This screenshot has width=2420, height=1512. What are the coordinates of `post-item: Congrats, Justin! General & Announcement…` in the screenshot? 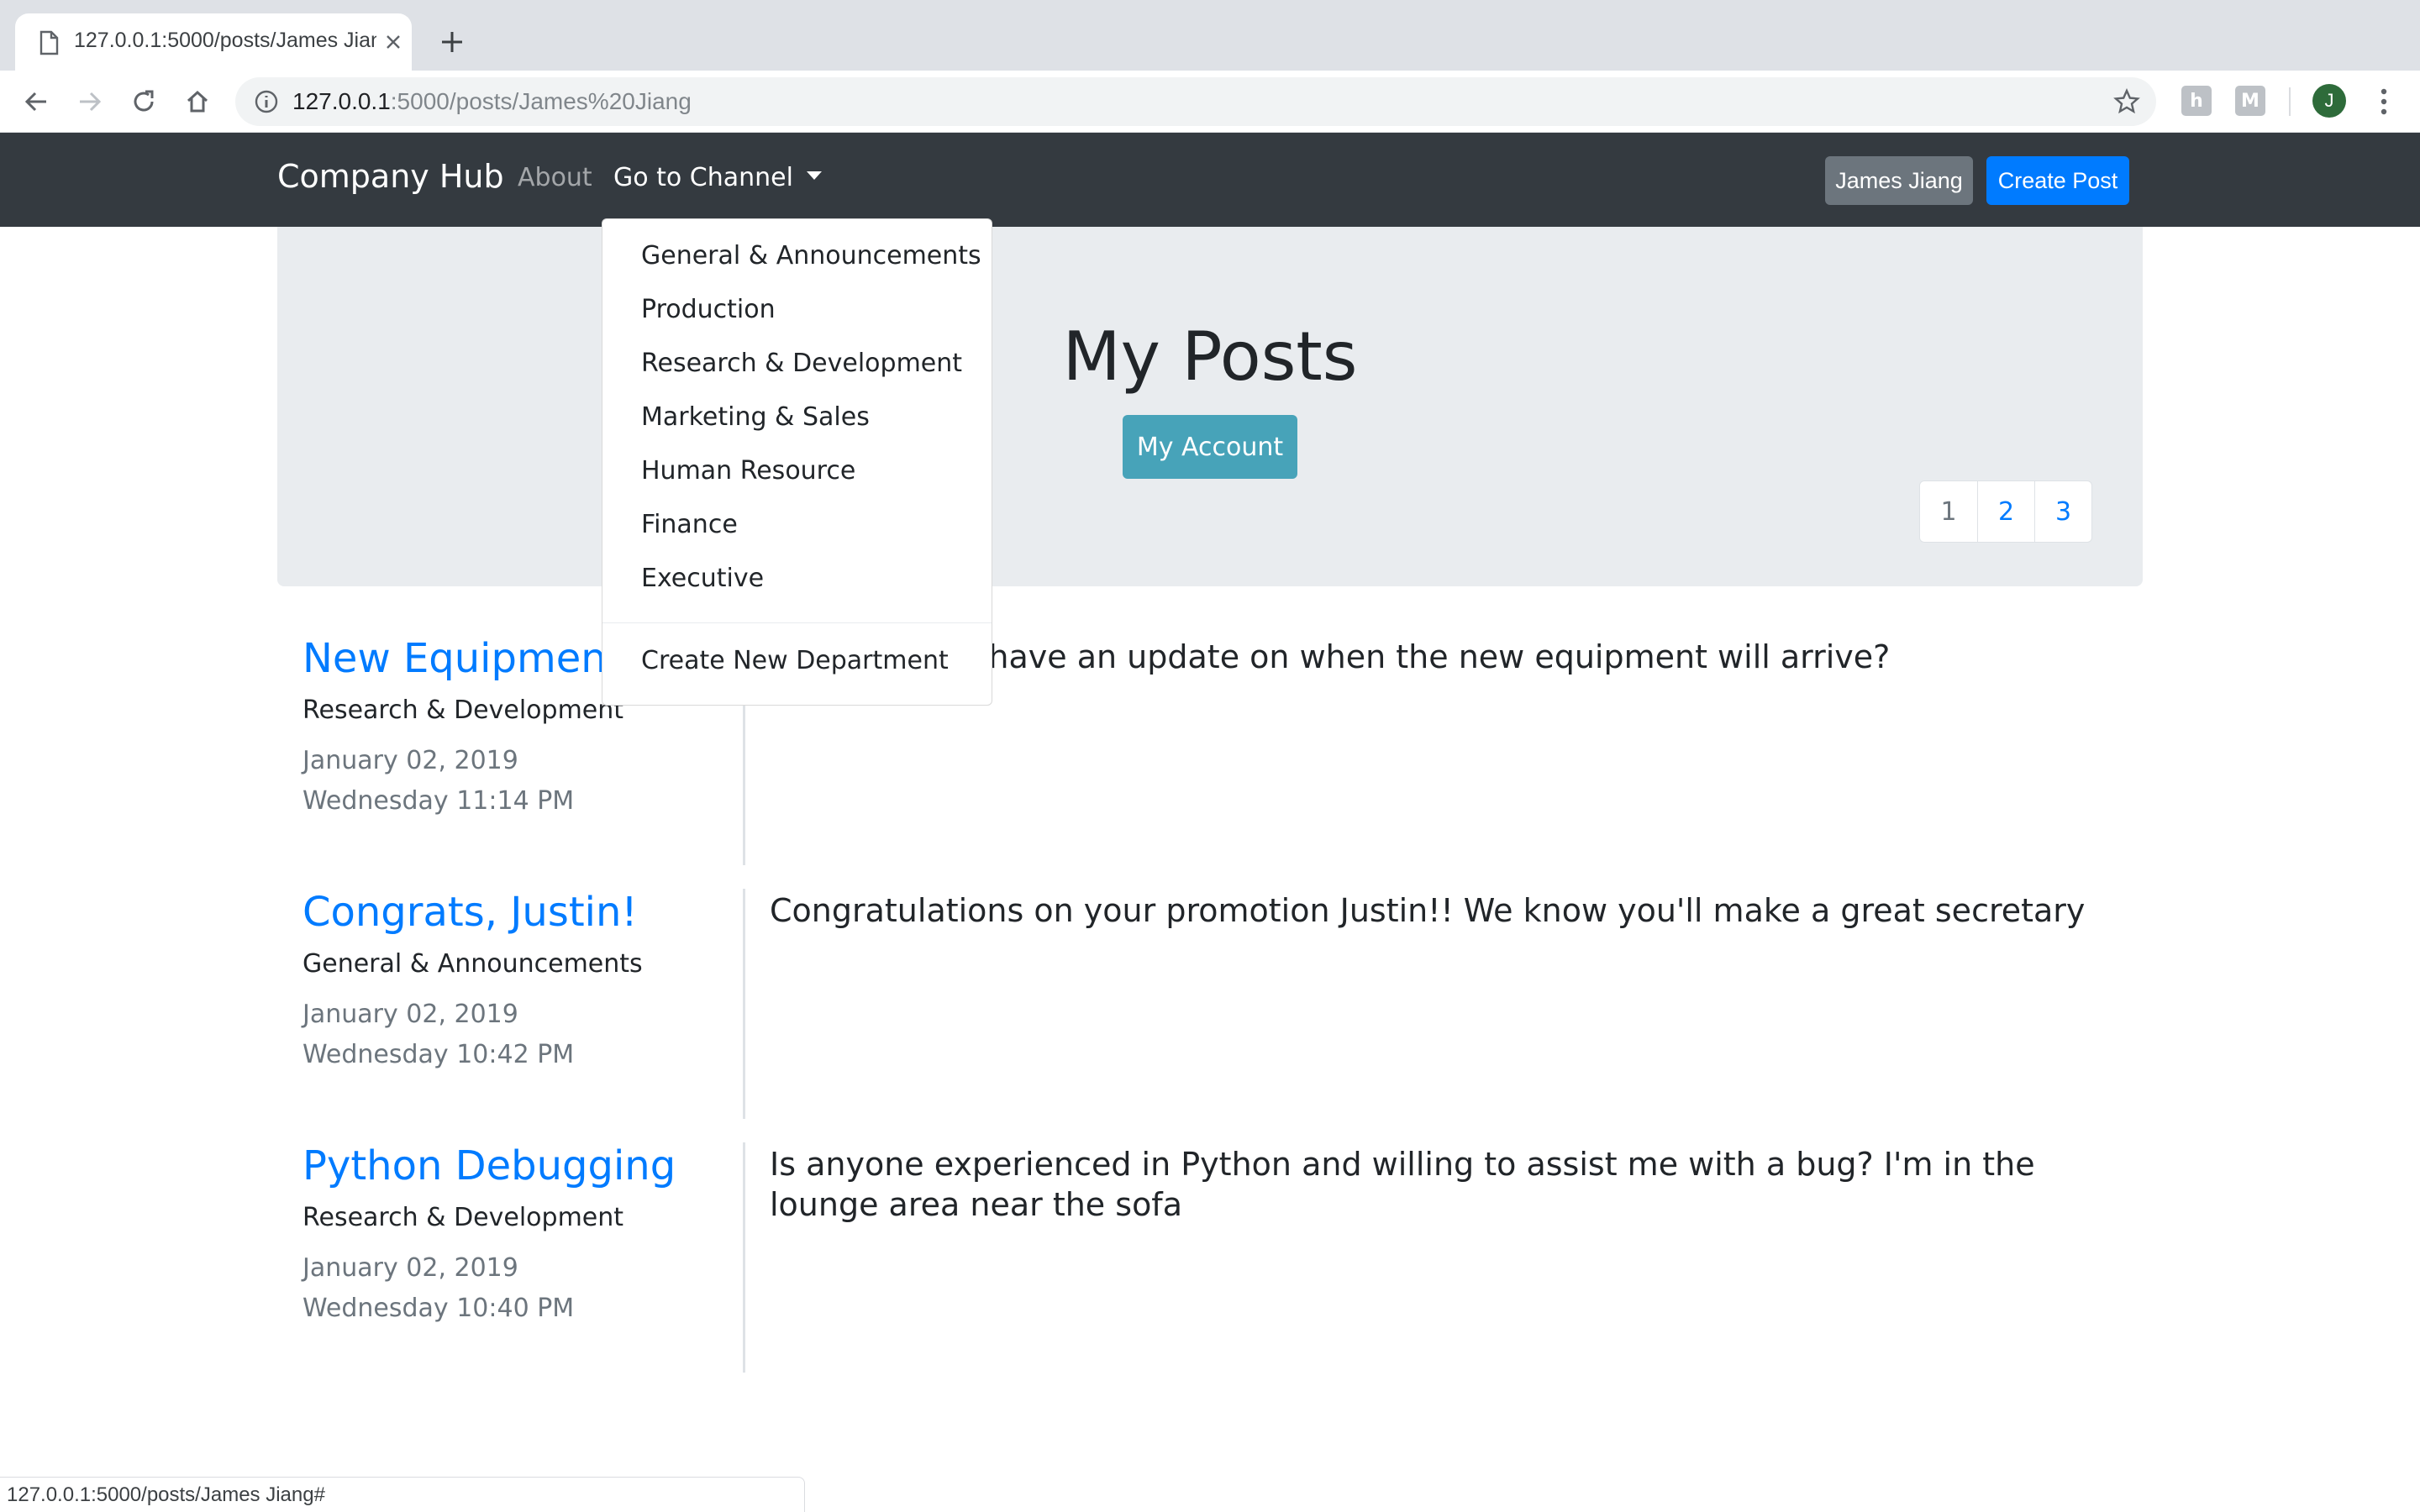 It's located at (1223, 1004).